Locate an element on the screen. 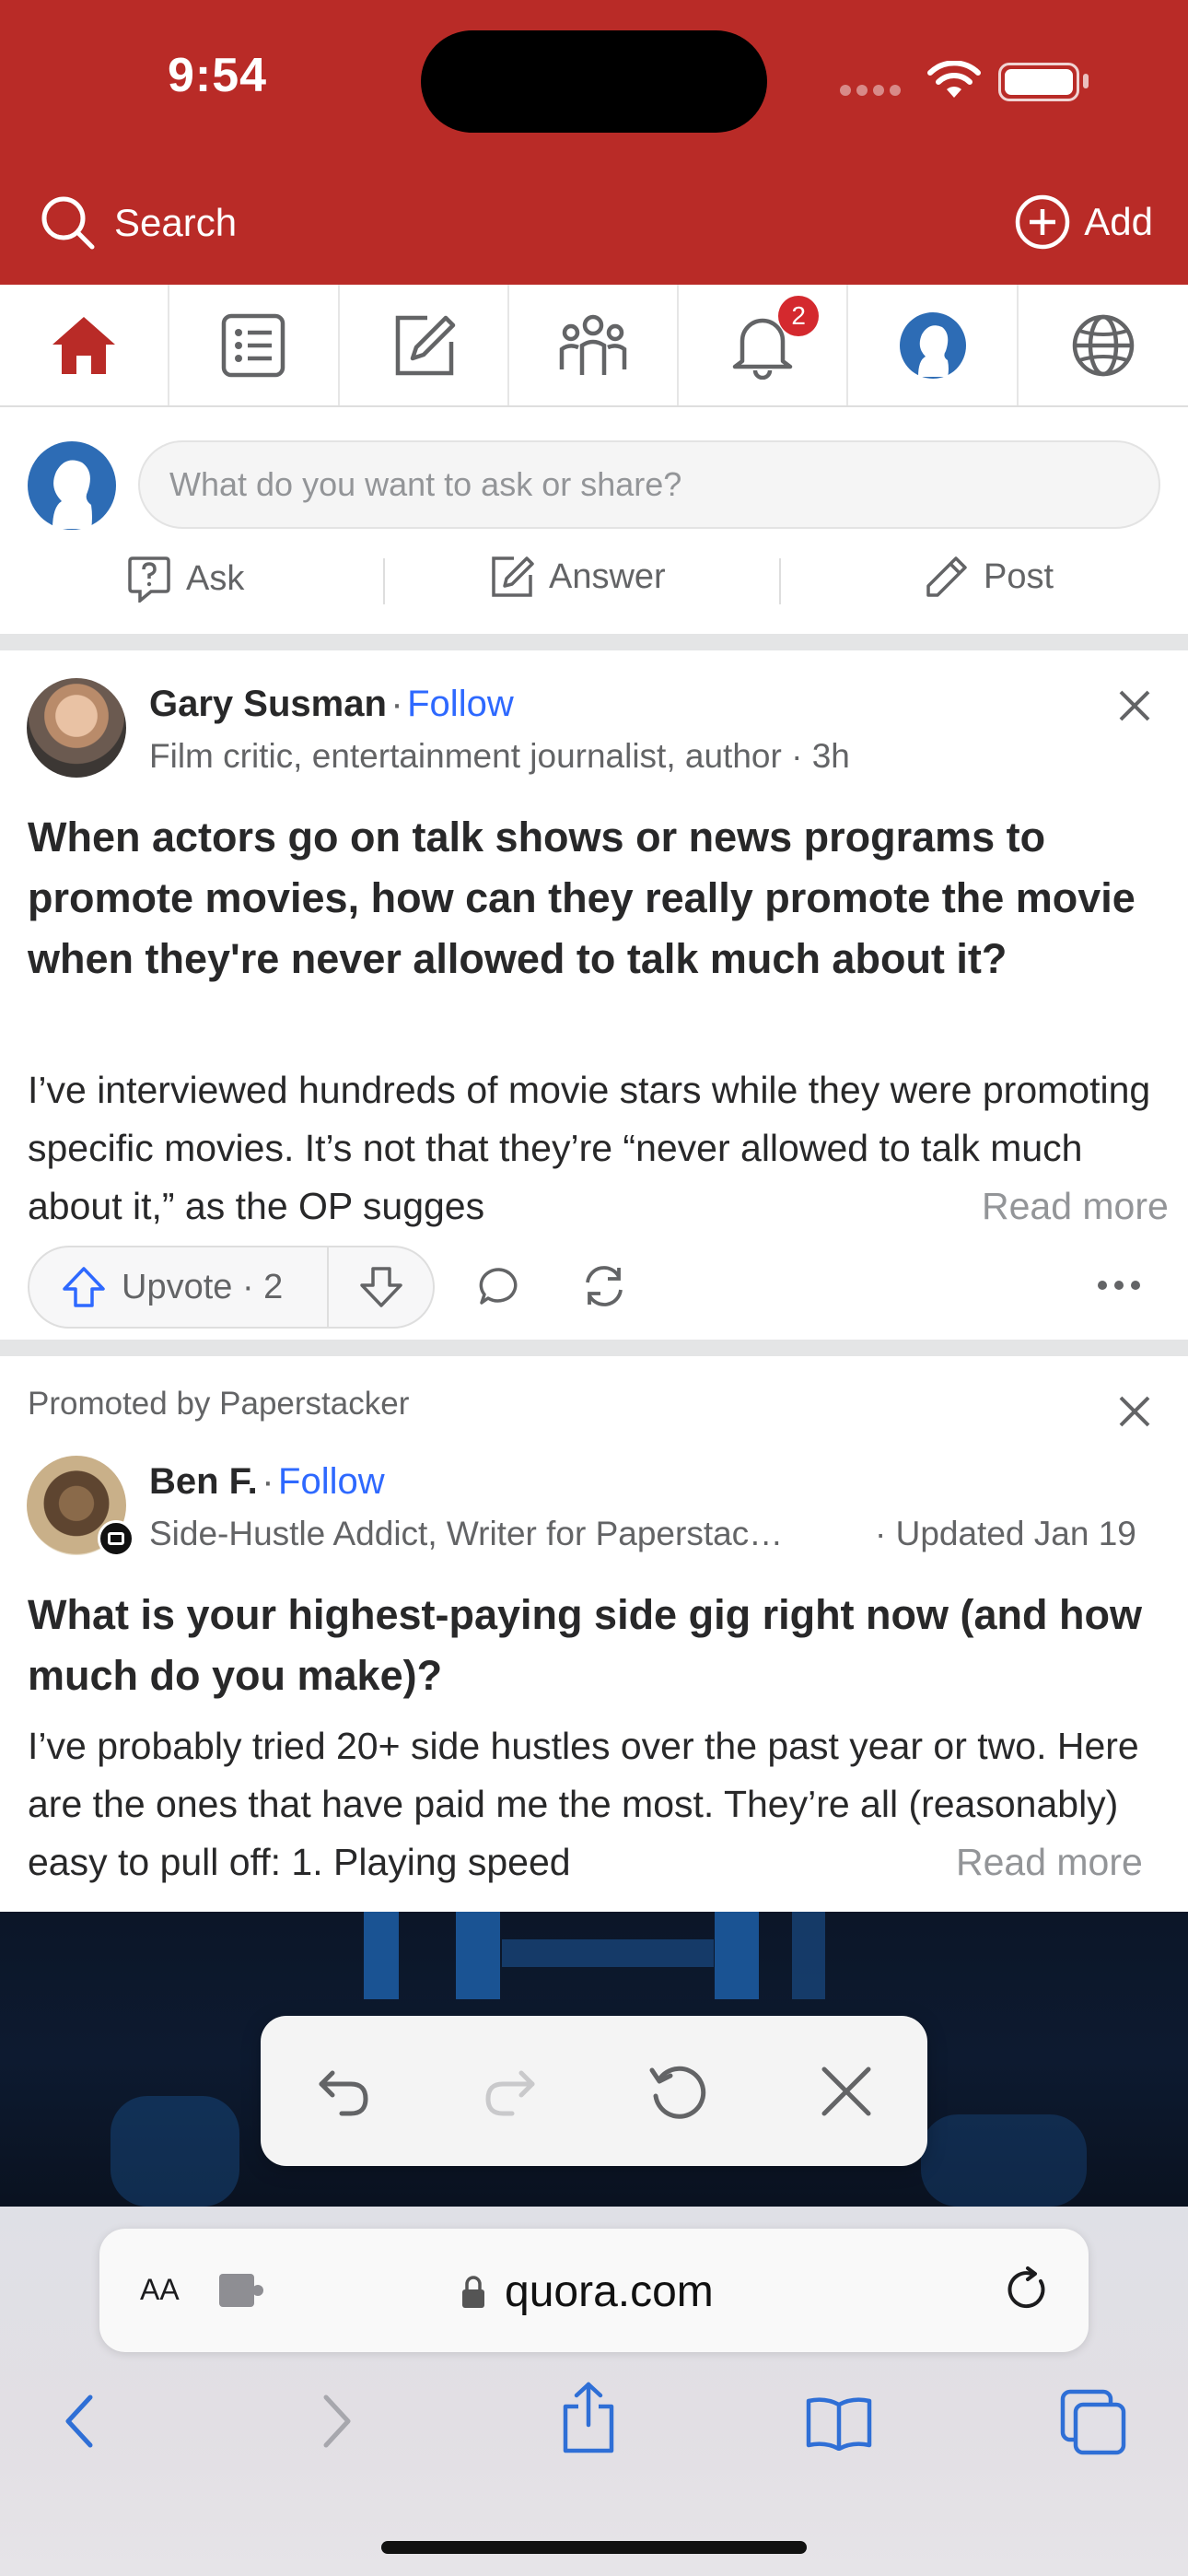 This screenshot has width=1188, height=2576. nav-following is located at coordinates (254, 345).